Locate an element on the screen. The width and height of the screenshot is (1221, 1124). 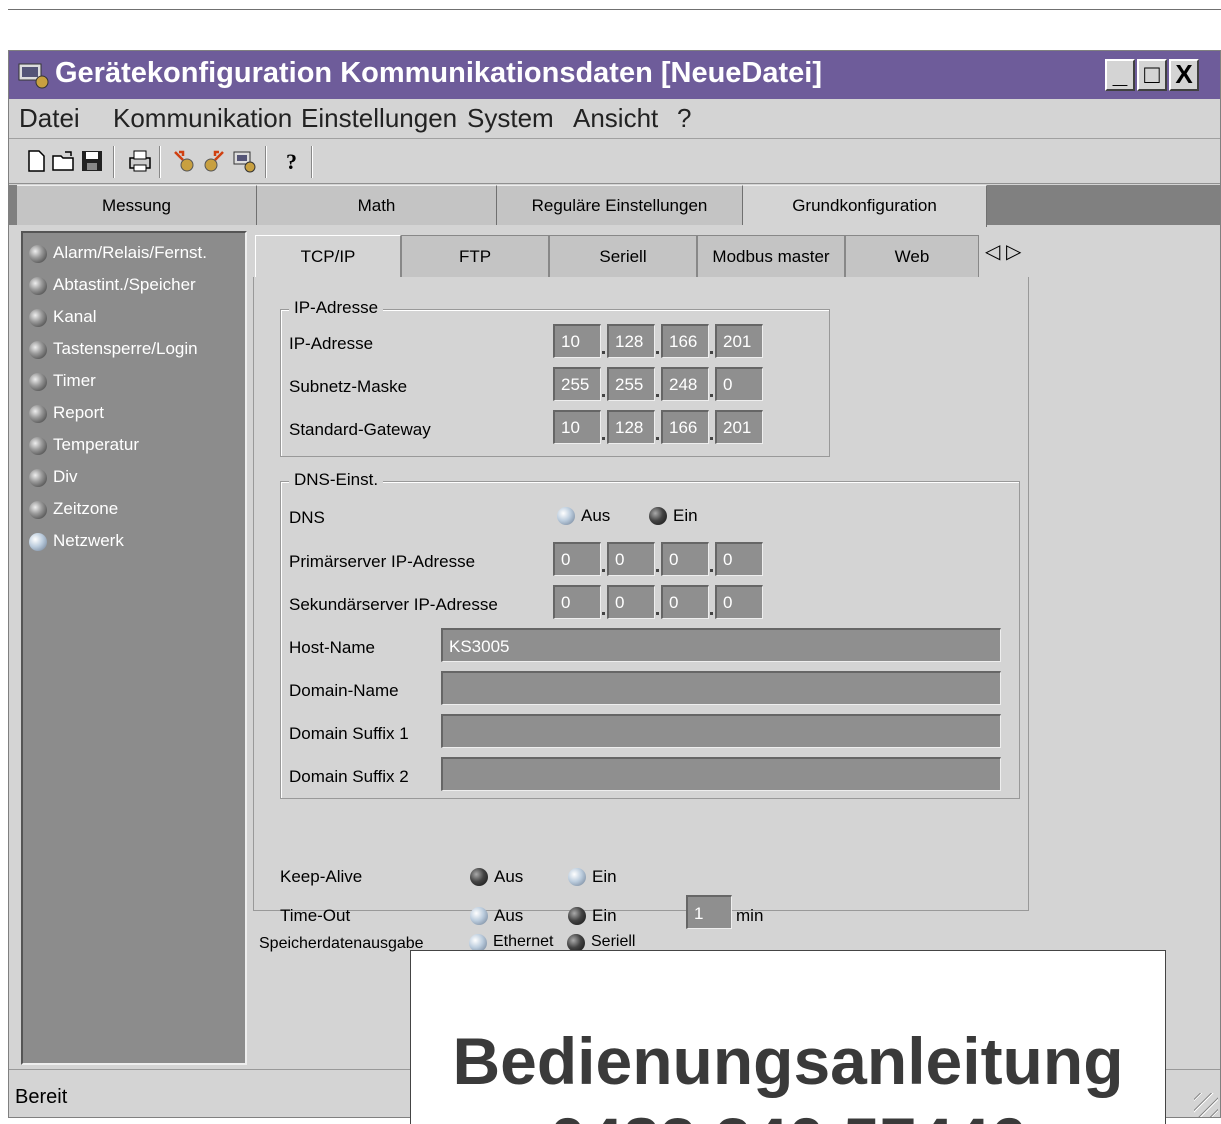
help-icon: ? is located at coordinates (292, 161).